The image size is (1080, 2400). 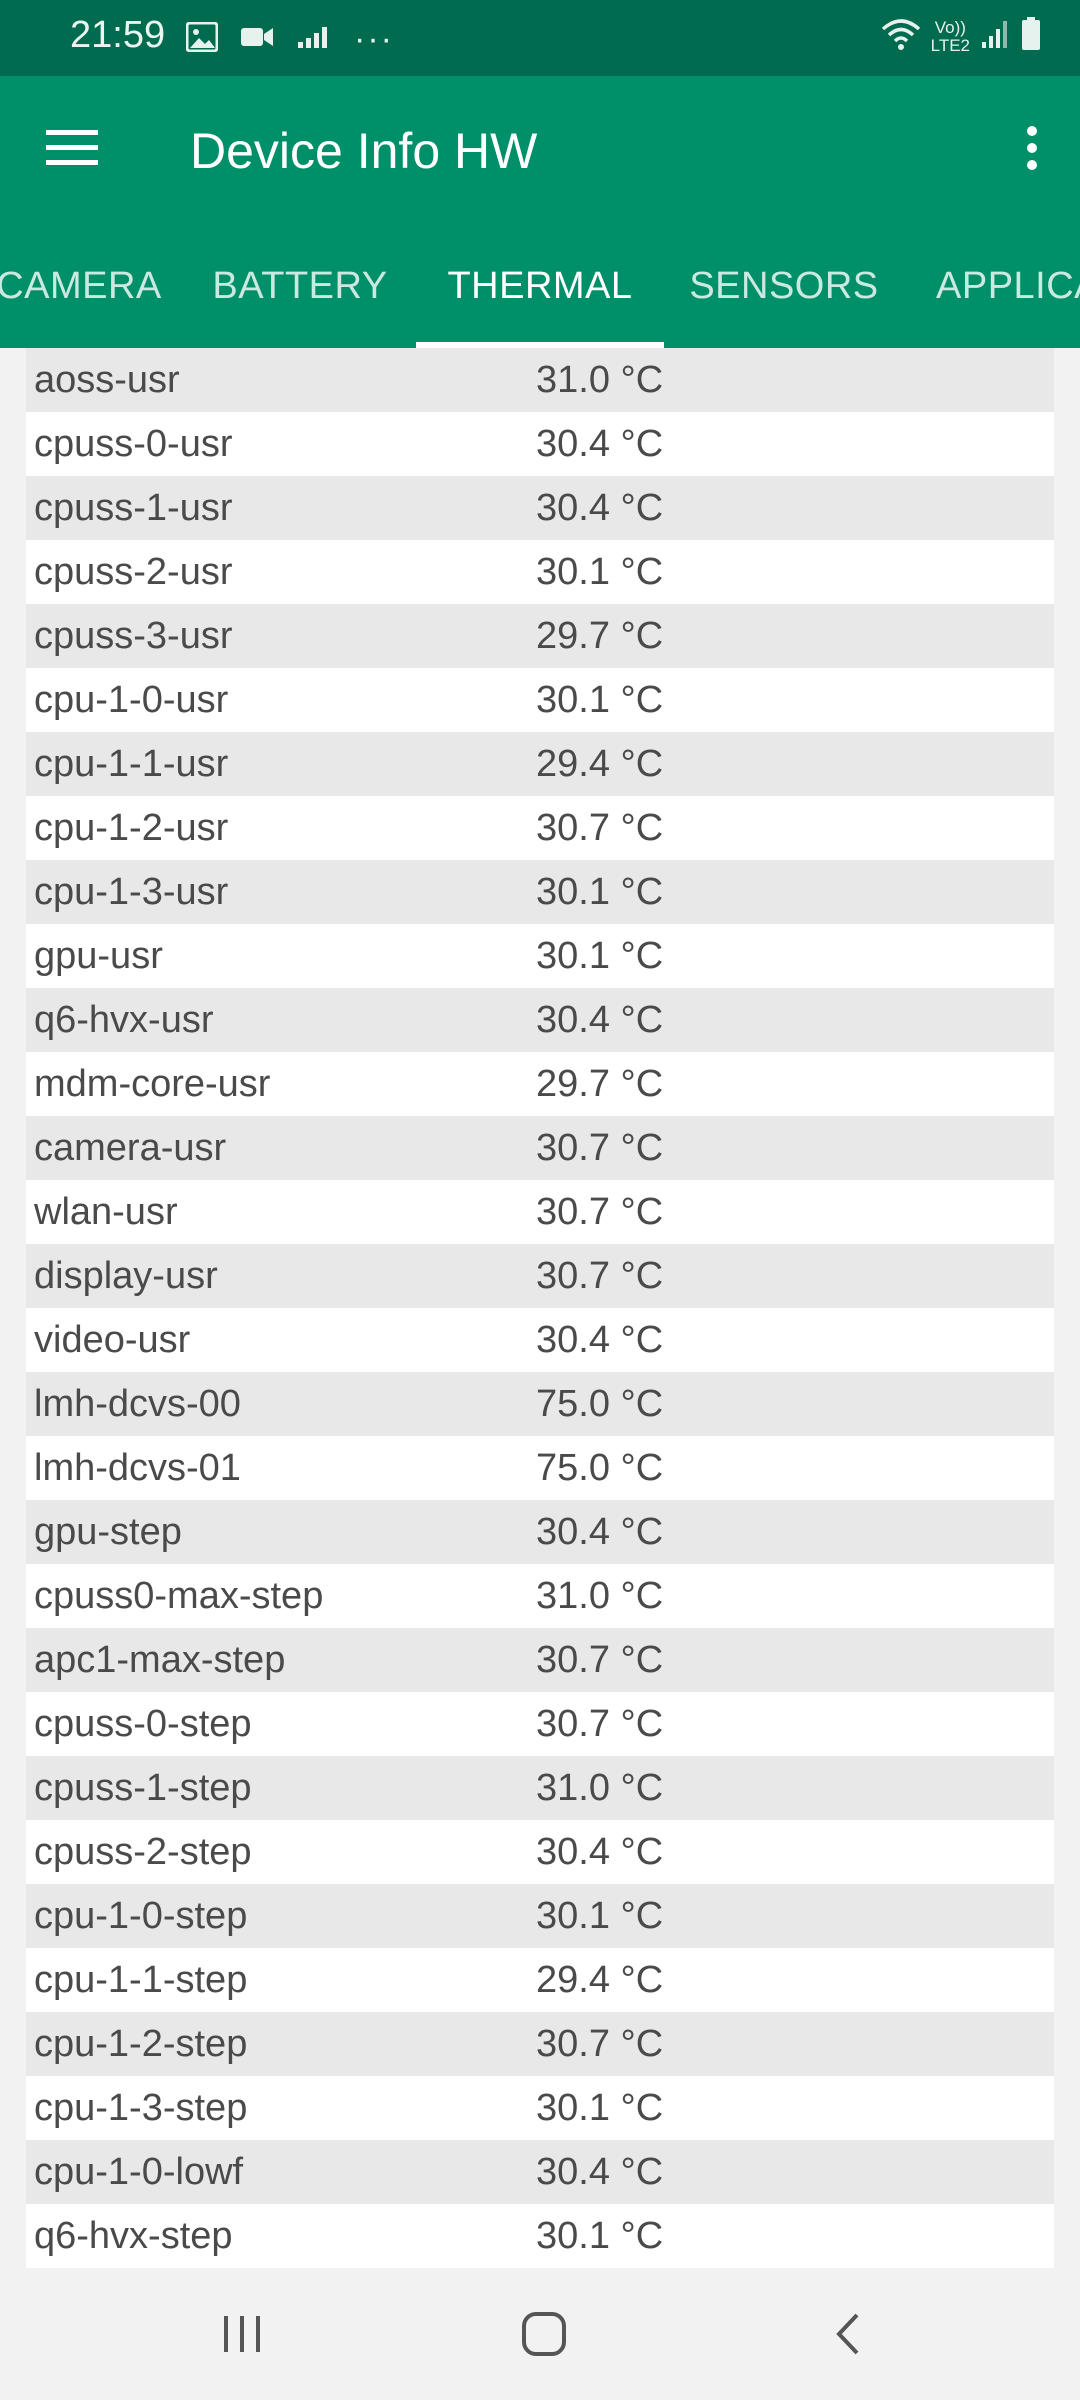 What do you see at coordinates (131, 891) in the screenshot?
I see `sensor-name: cpu-1-3-usr` at bounding box center [131, 891].